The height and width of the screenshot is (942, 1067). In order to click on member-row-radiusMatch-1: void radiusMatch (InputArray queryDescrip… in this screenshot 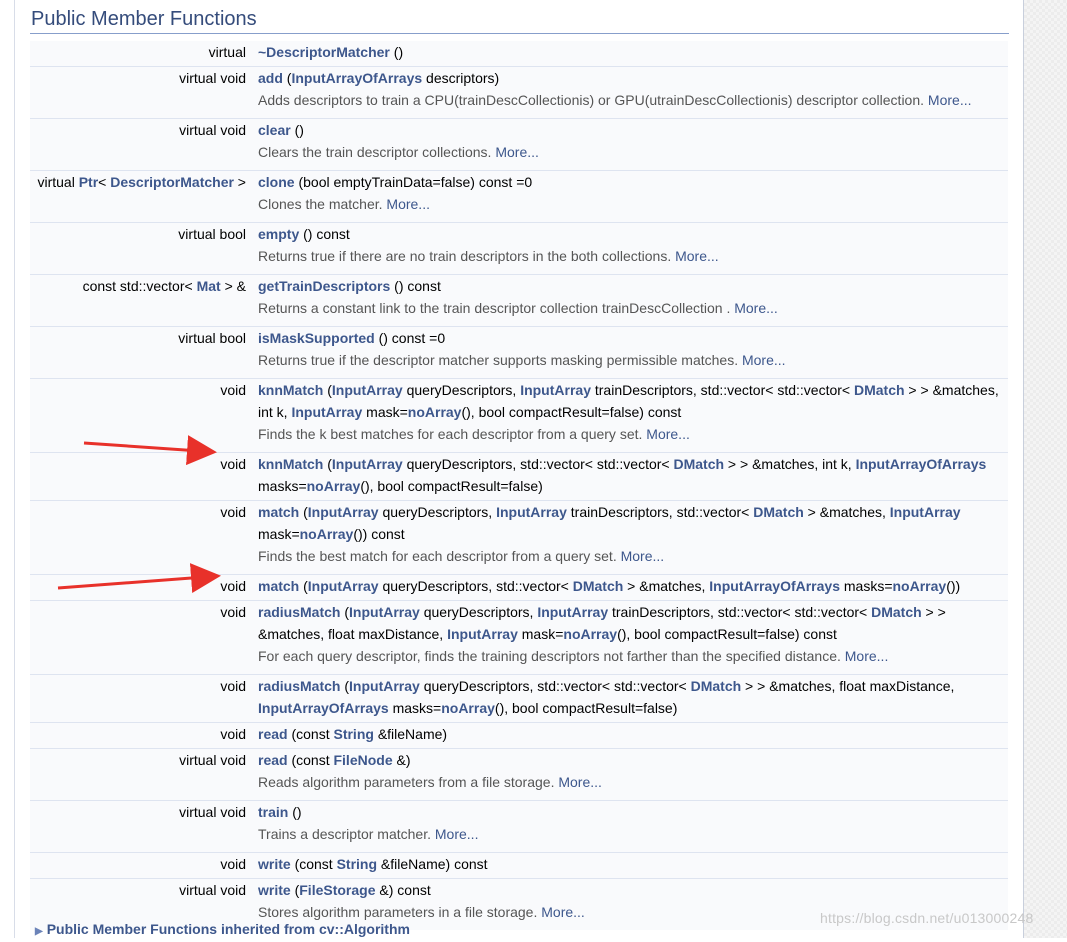, I will do `click(519, 637)`.